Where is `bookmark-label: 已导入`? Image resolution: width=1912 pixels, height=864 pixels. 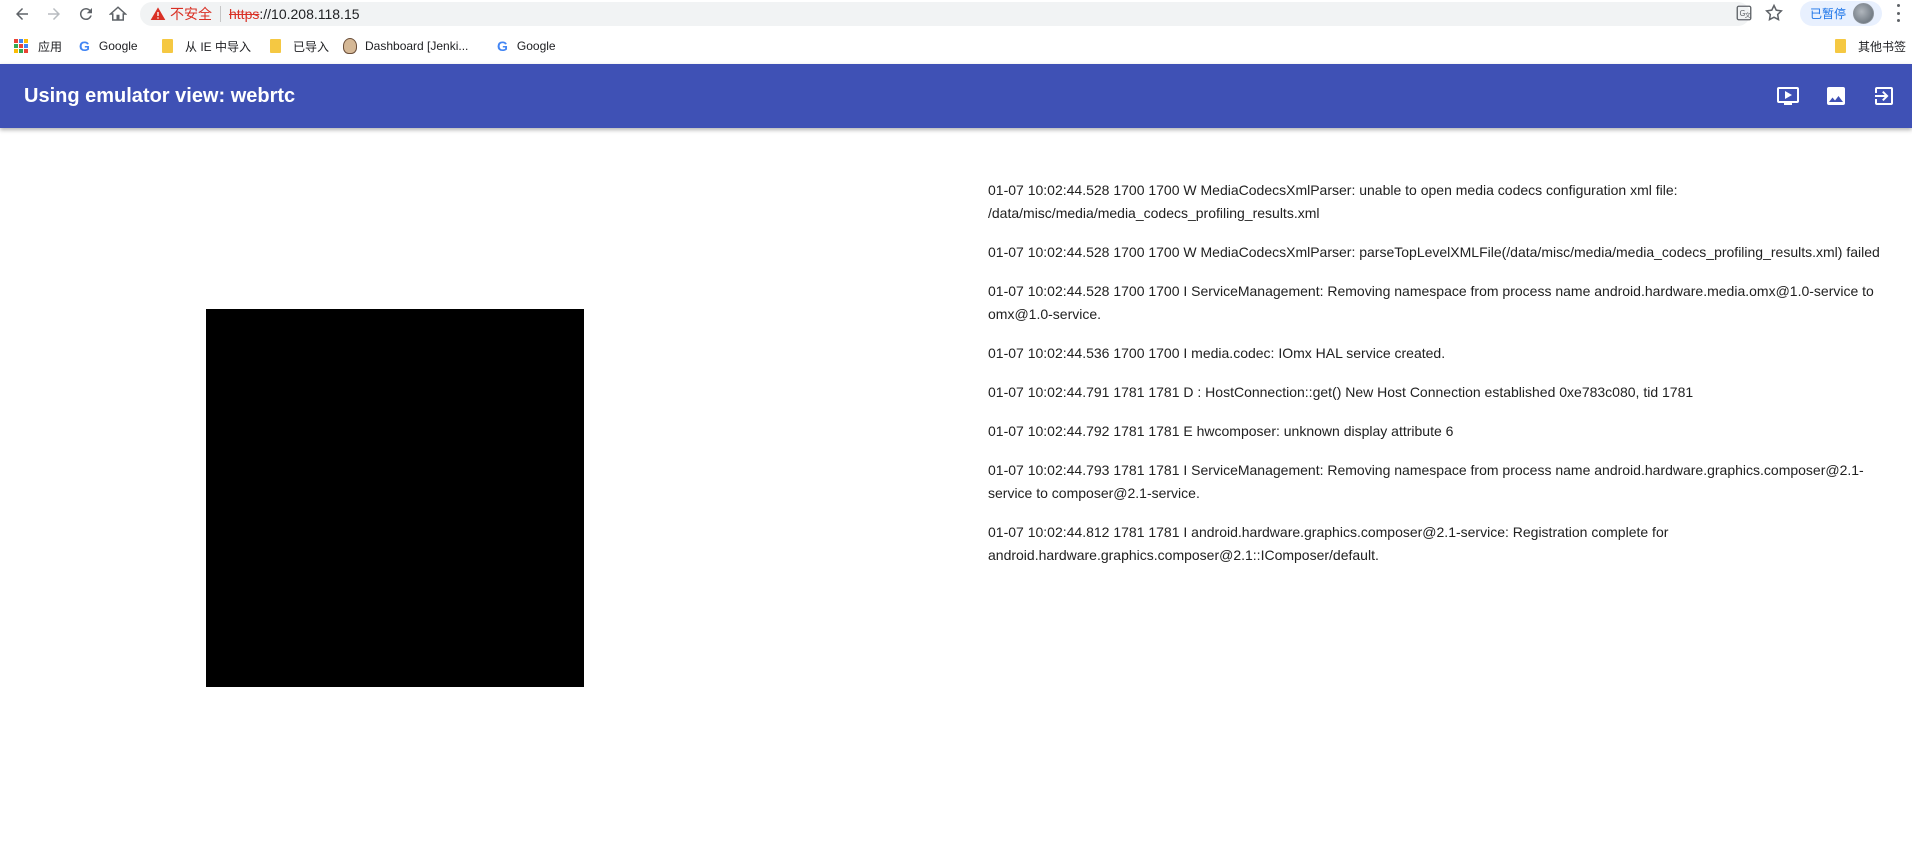
bookmark-label: 已导入 is located at coordinates (311, 46).